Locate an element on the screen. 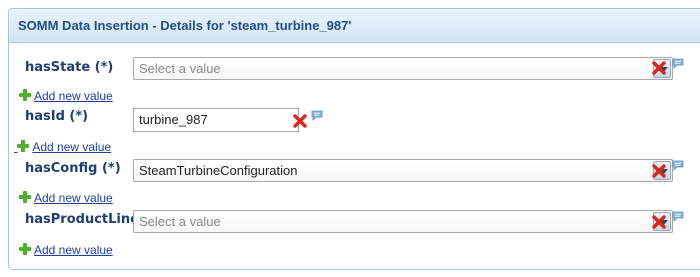 The image size is (700, 277). hasconfig-label: hasConfig (*) is located at coordinates (73, 168).